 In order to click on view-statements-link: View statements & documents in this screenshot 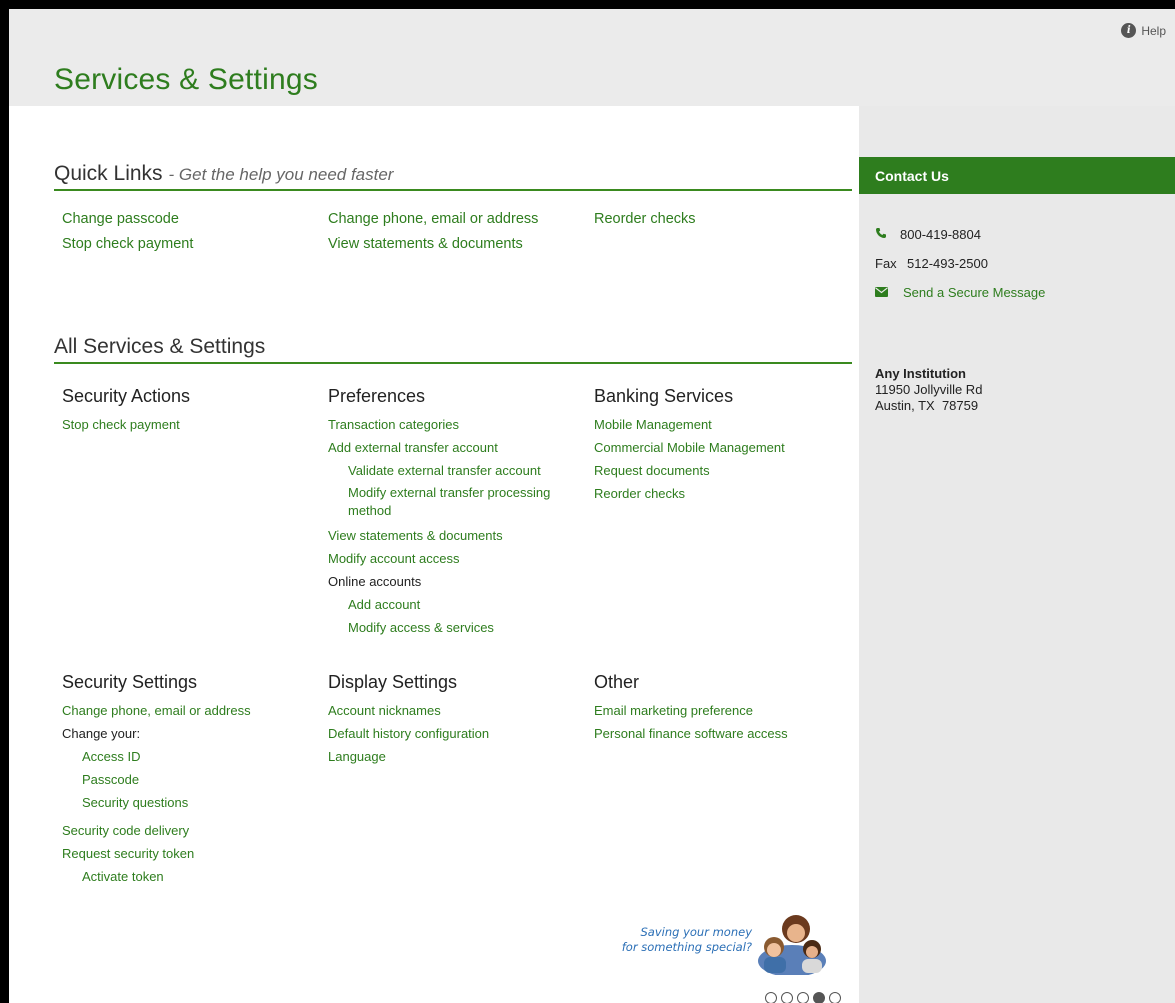, I will do `click(453, 535)`.